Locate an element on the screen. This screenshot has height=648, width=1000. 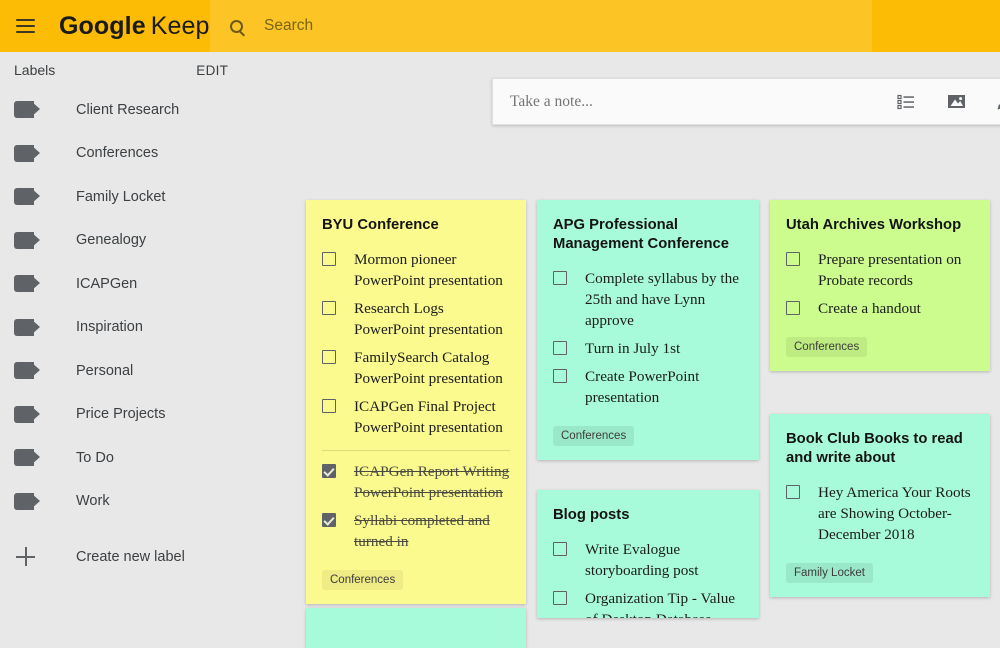
note-label-chip: Family Locket is located at coordinates (829, 573).